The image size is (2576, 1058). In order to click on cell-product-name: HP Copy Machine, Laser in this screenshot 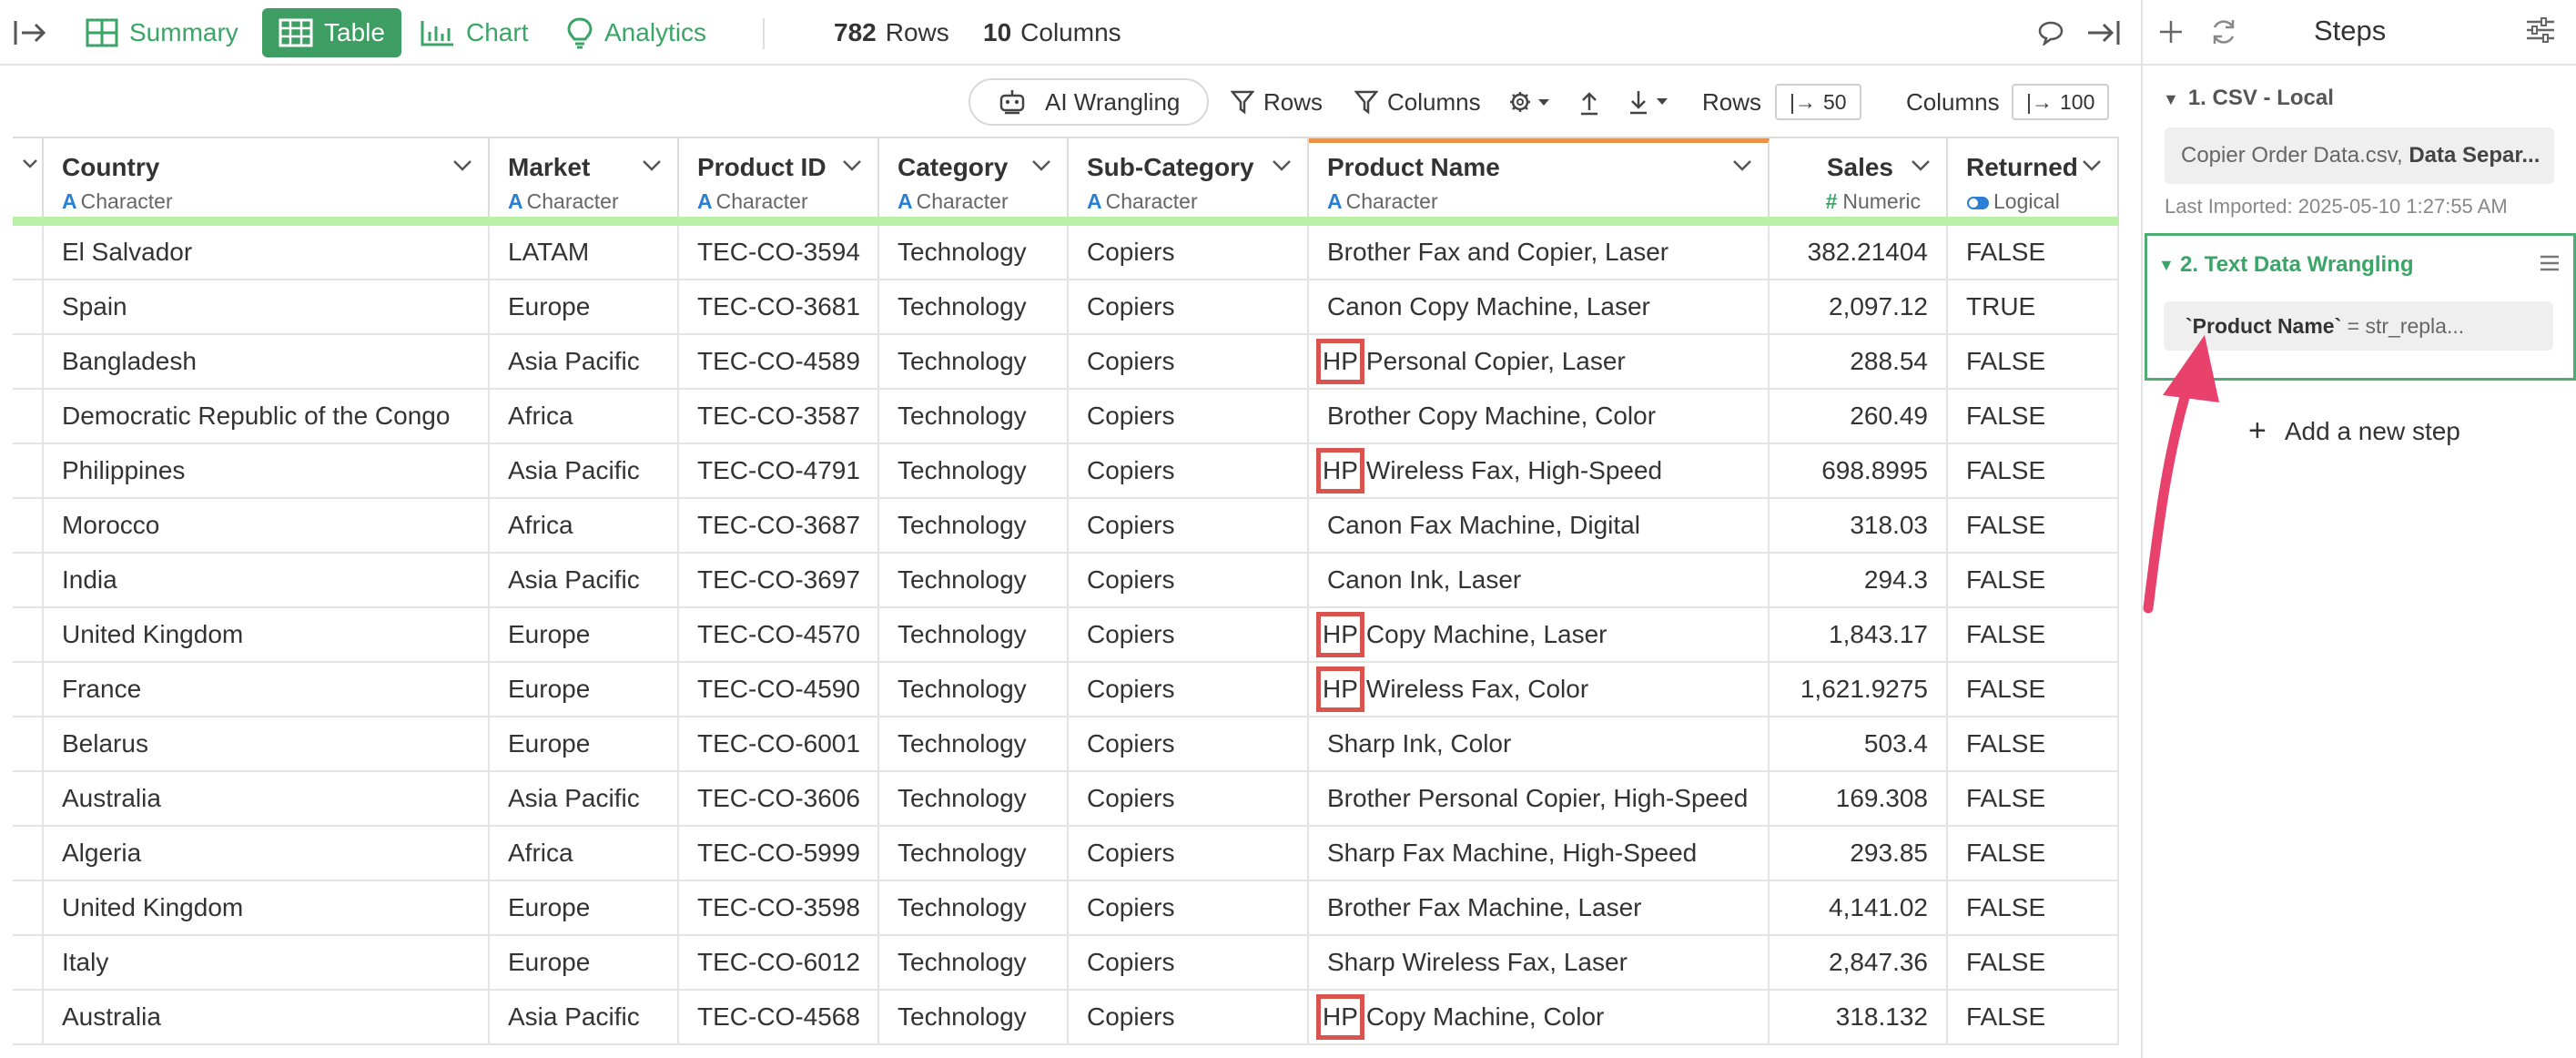, I will do `click(1539, 634)`.